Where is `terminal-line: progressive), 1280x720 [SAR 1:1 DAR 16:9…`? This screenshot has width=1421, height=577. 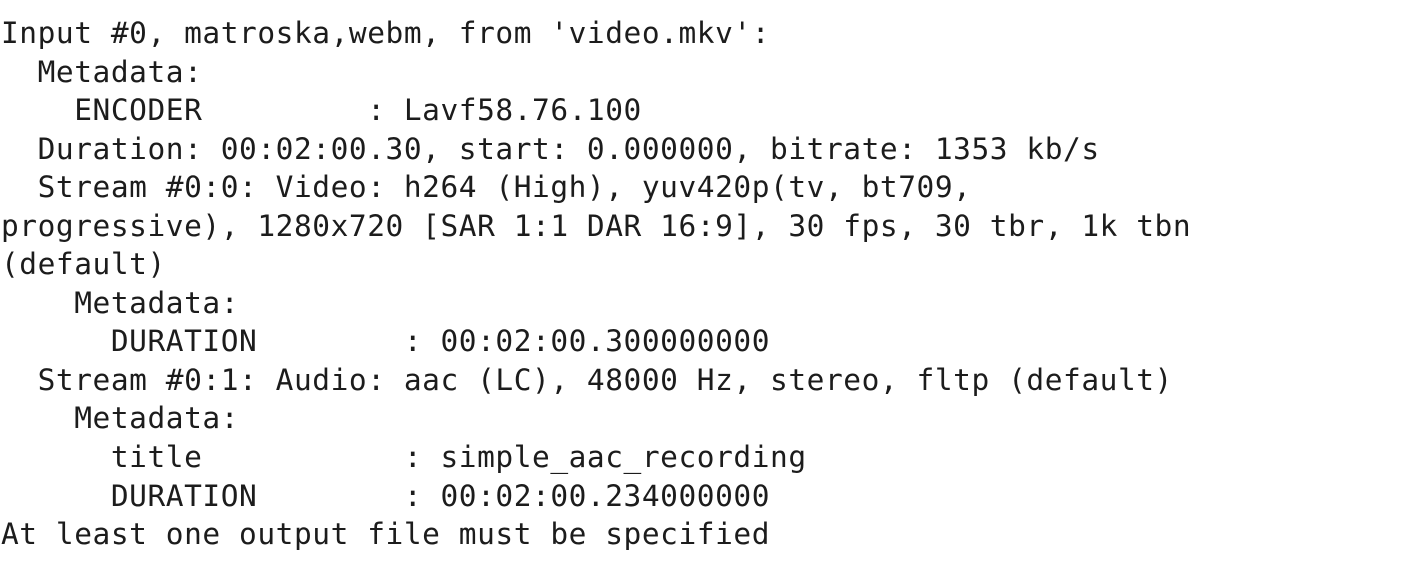
terminal-line: progressive), 1280x720 [SAR 1:1 DAR 16:9… is located at coordinates (596, 225).